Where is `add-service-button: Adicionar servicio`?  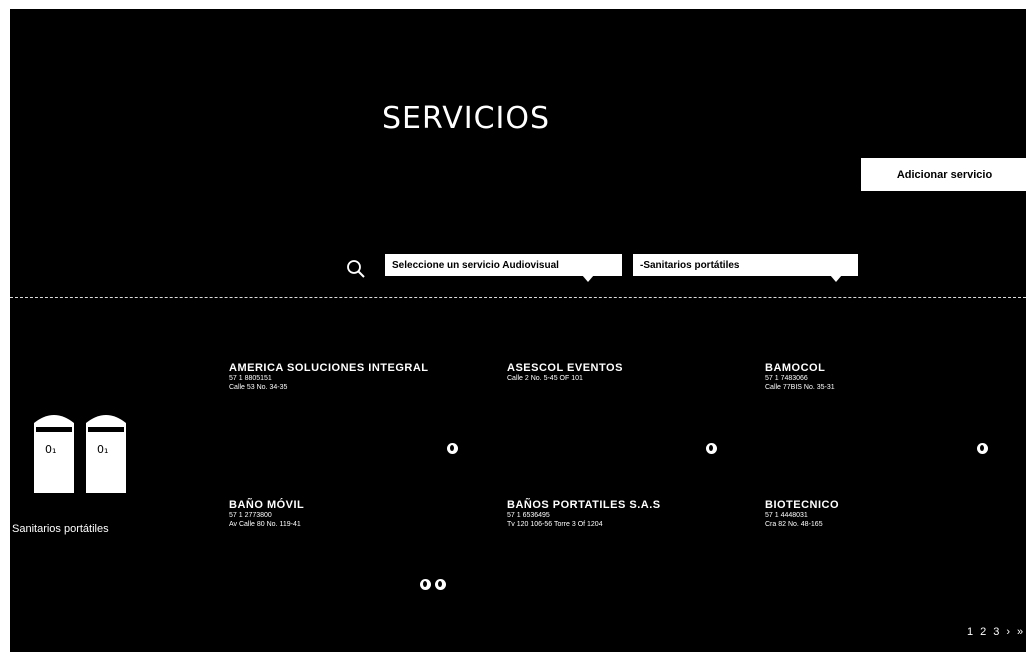 add-service-button: Adicionar servicio is located at coordinates (943, 174).